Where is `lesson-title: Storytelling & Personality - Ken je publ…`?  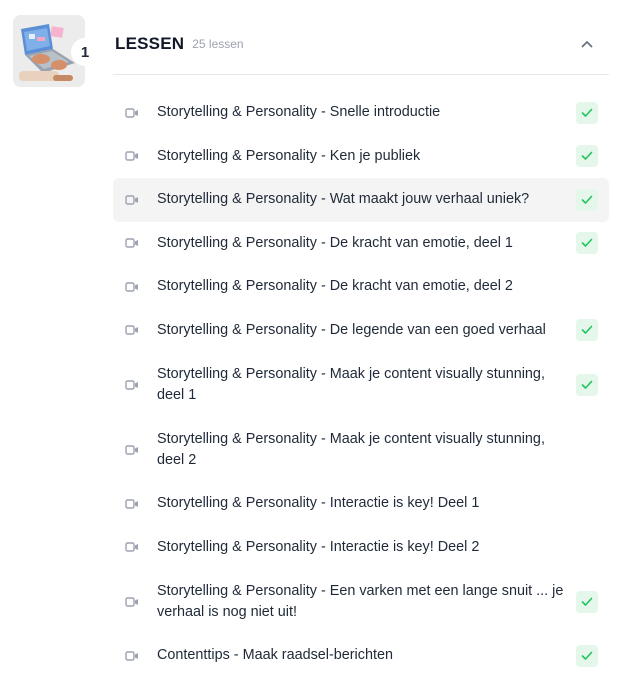 lesson-title: Storytelling & Personality - Ken je publ… is located at coordinates (289, 155).